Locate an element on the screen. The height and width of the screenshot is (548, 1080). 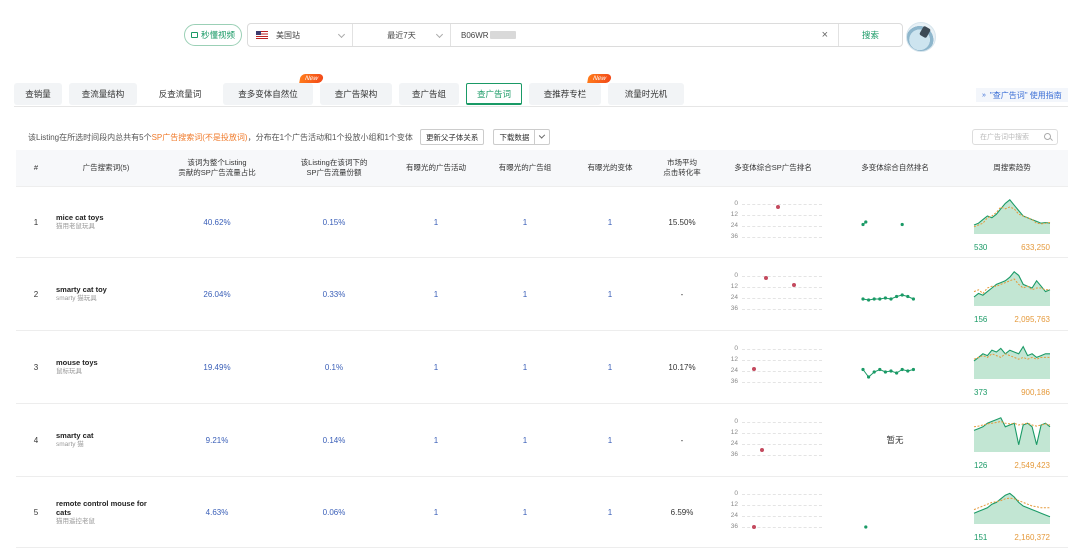
conversion-rate: 15.50% is located at coordinates (682, 222).